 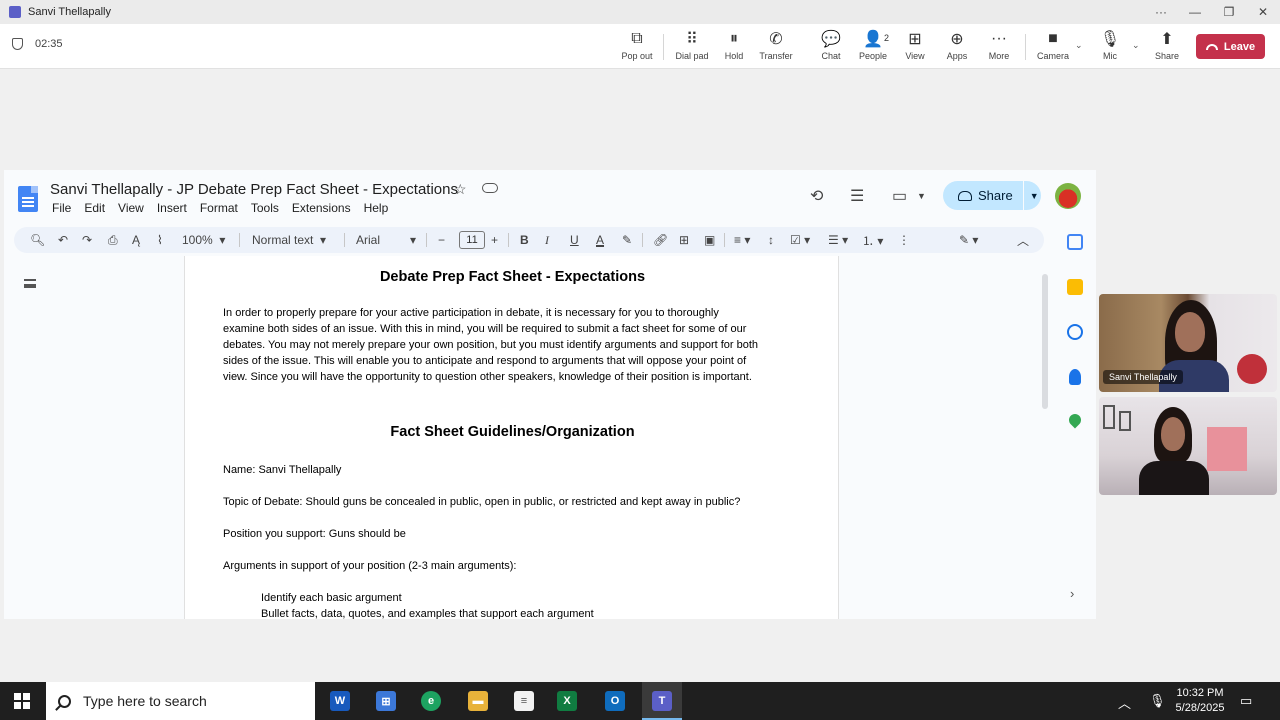 What do you see at coordinates (1075, 332) in the screenshot?
I see `tasks-icon` at bounding box center [1075, 332].